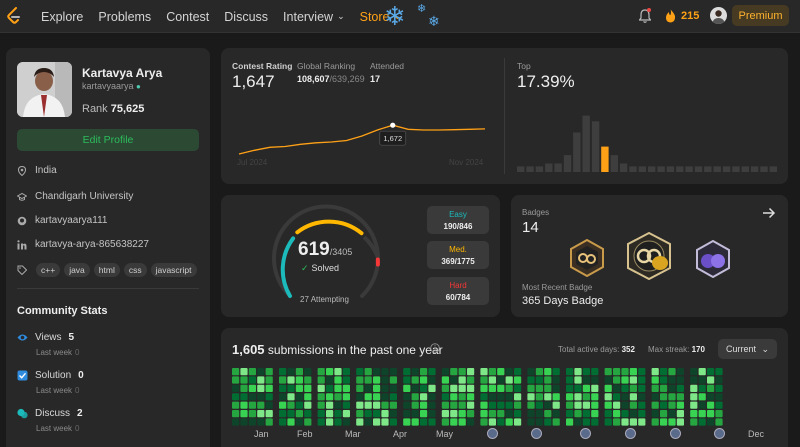 This screenshot has width=800, height=447. Describe the element at coordinates (83, 244) in the screenshot. I see `linkedin-row: kartavya-arya-865638227` at that location.